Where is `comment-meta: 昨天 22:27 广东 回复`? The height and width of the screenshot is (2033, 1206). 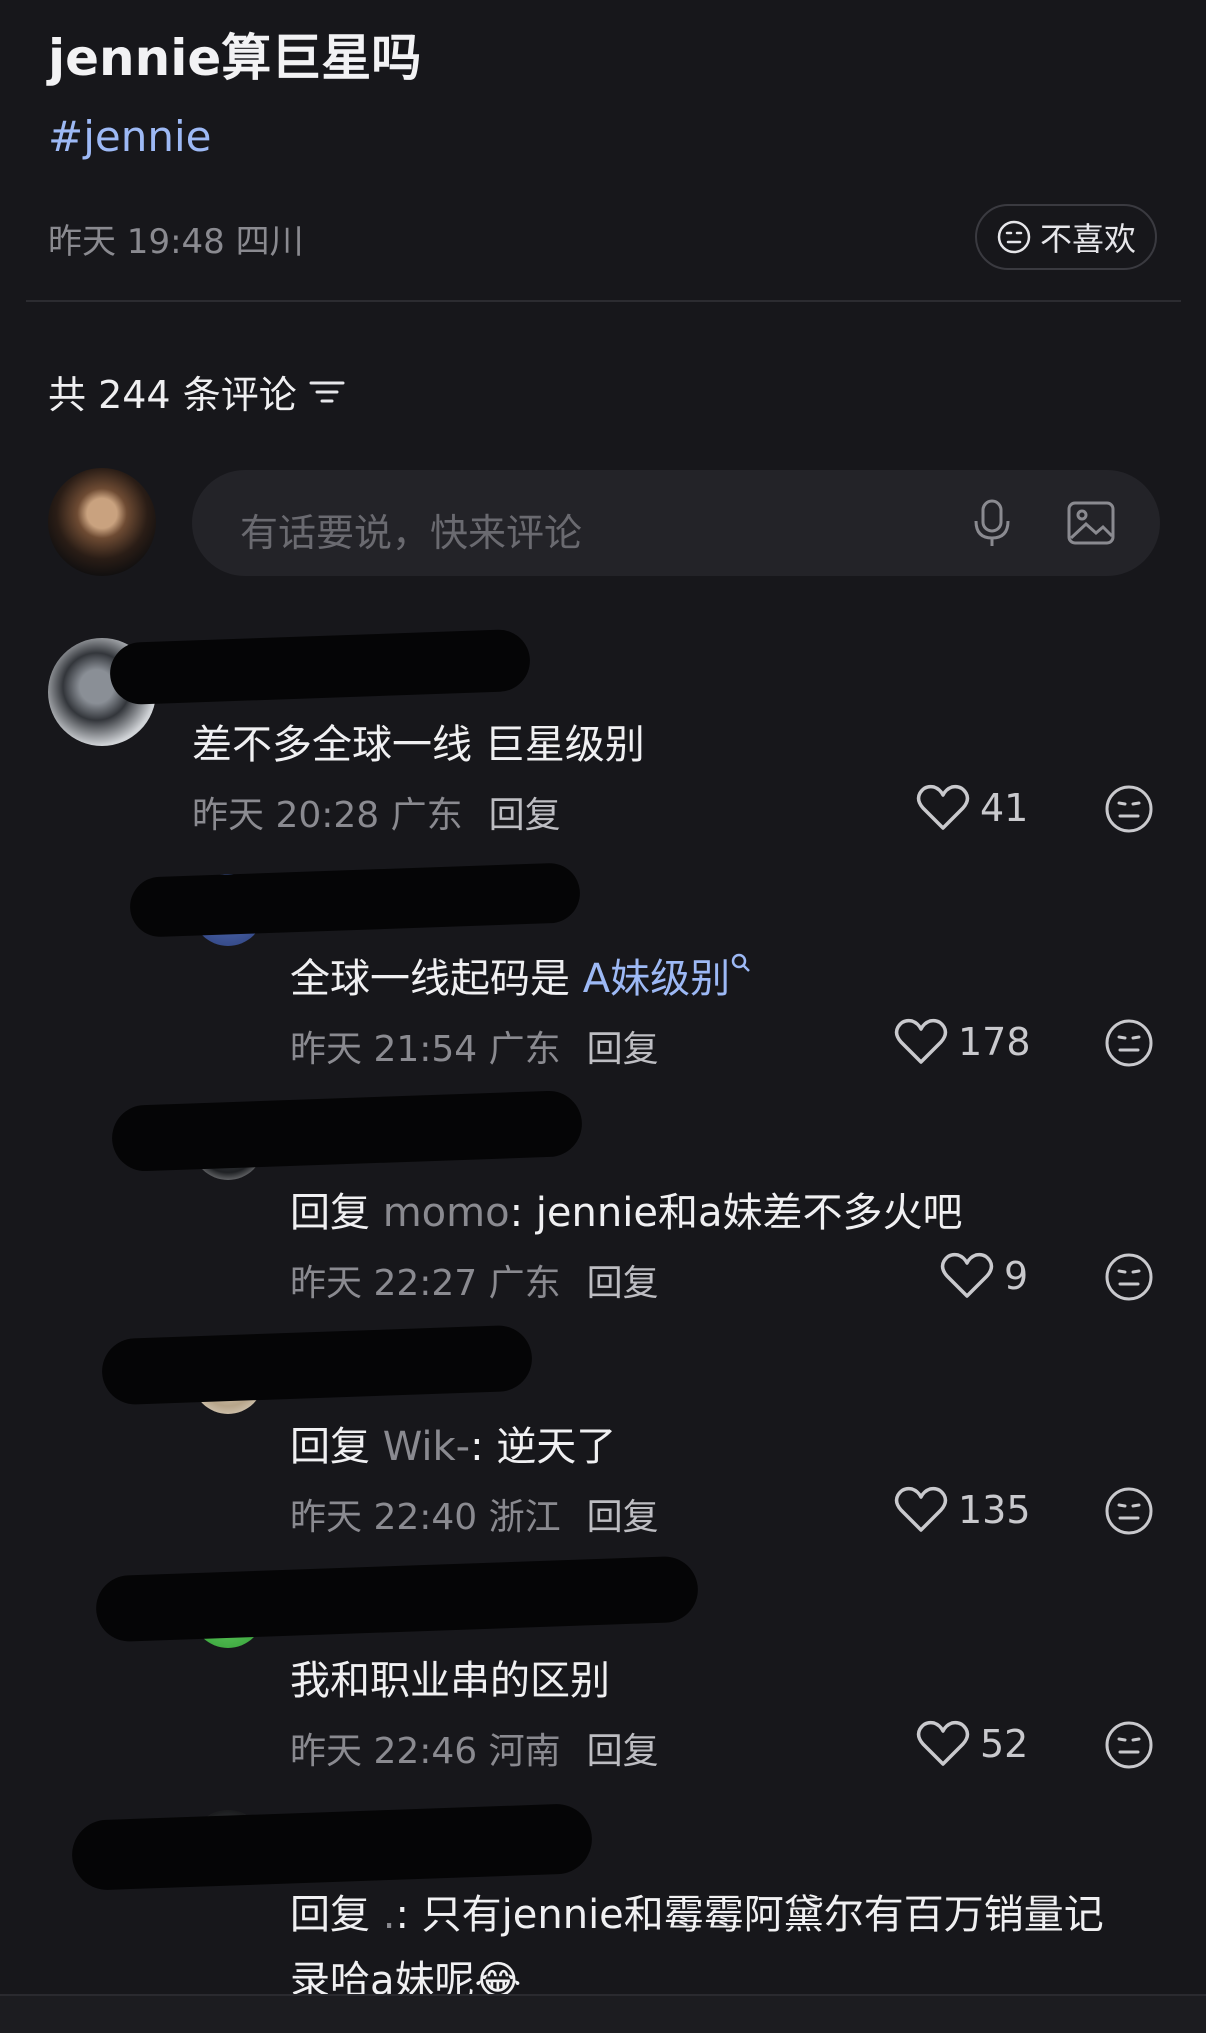 comment-meta: 昨天 22:27 广东 回复 is located at coordinates (474, 1280).